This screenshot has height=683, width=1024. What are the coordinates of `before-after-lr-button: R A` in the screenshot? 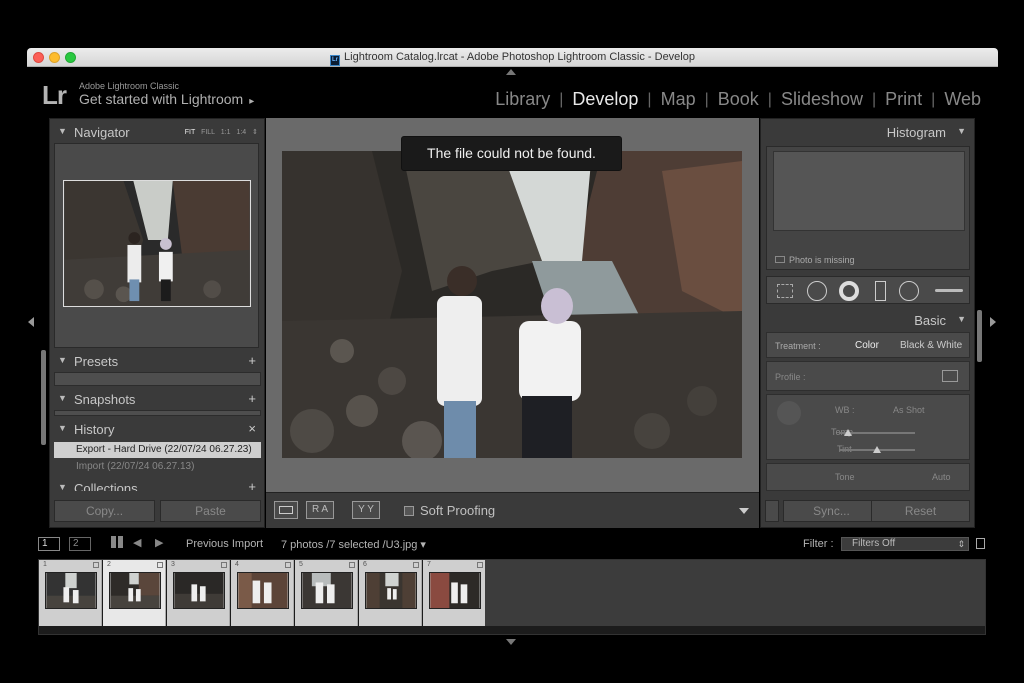 It's located at (320, 510).